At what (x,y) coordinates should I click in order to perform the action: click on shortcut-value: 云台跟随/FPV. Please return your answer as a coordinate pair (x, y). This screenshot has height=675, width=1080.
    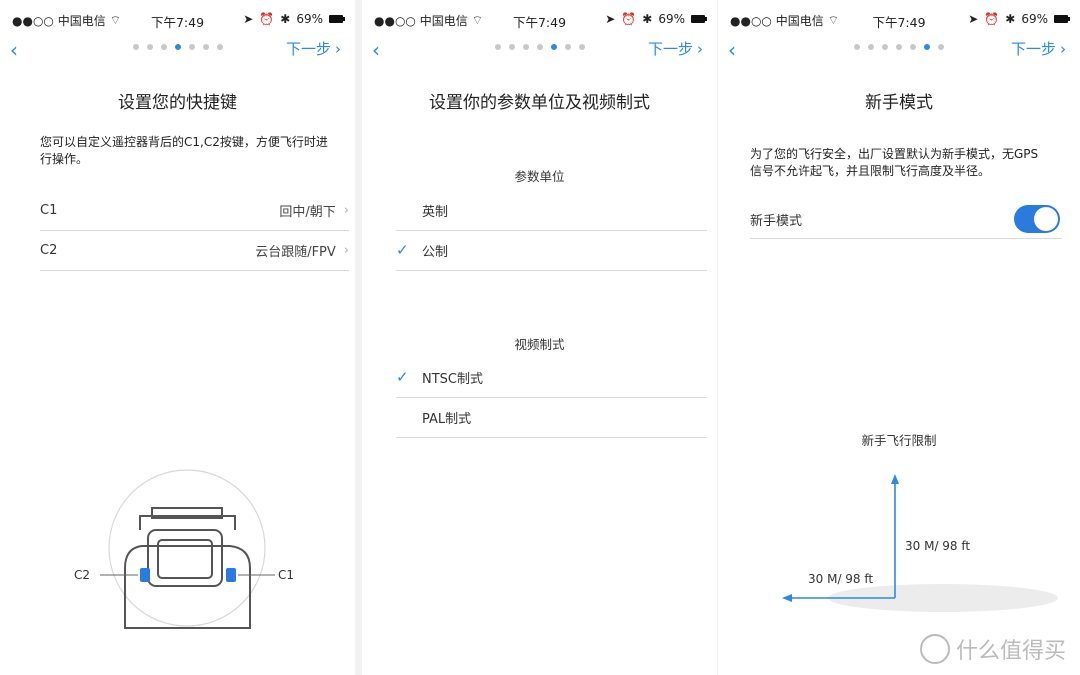
    Looking at the image, I should click on (295, 252).